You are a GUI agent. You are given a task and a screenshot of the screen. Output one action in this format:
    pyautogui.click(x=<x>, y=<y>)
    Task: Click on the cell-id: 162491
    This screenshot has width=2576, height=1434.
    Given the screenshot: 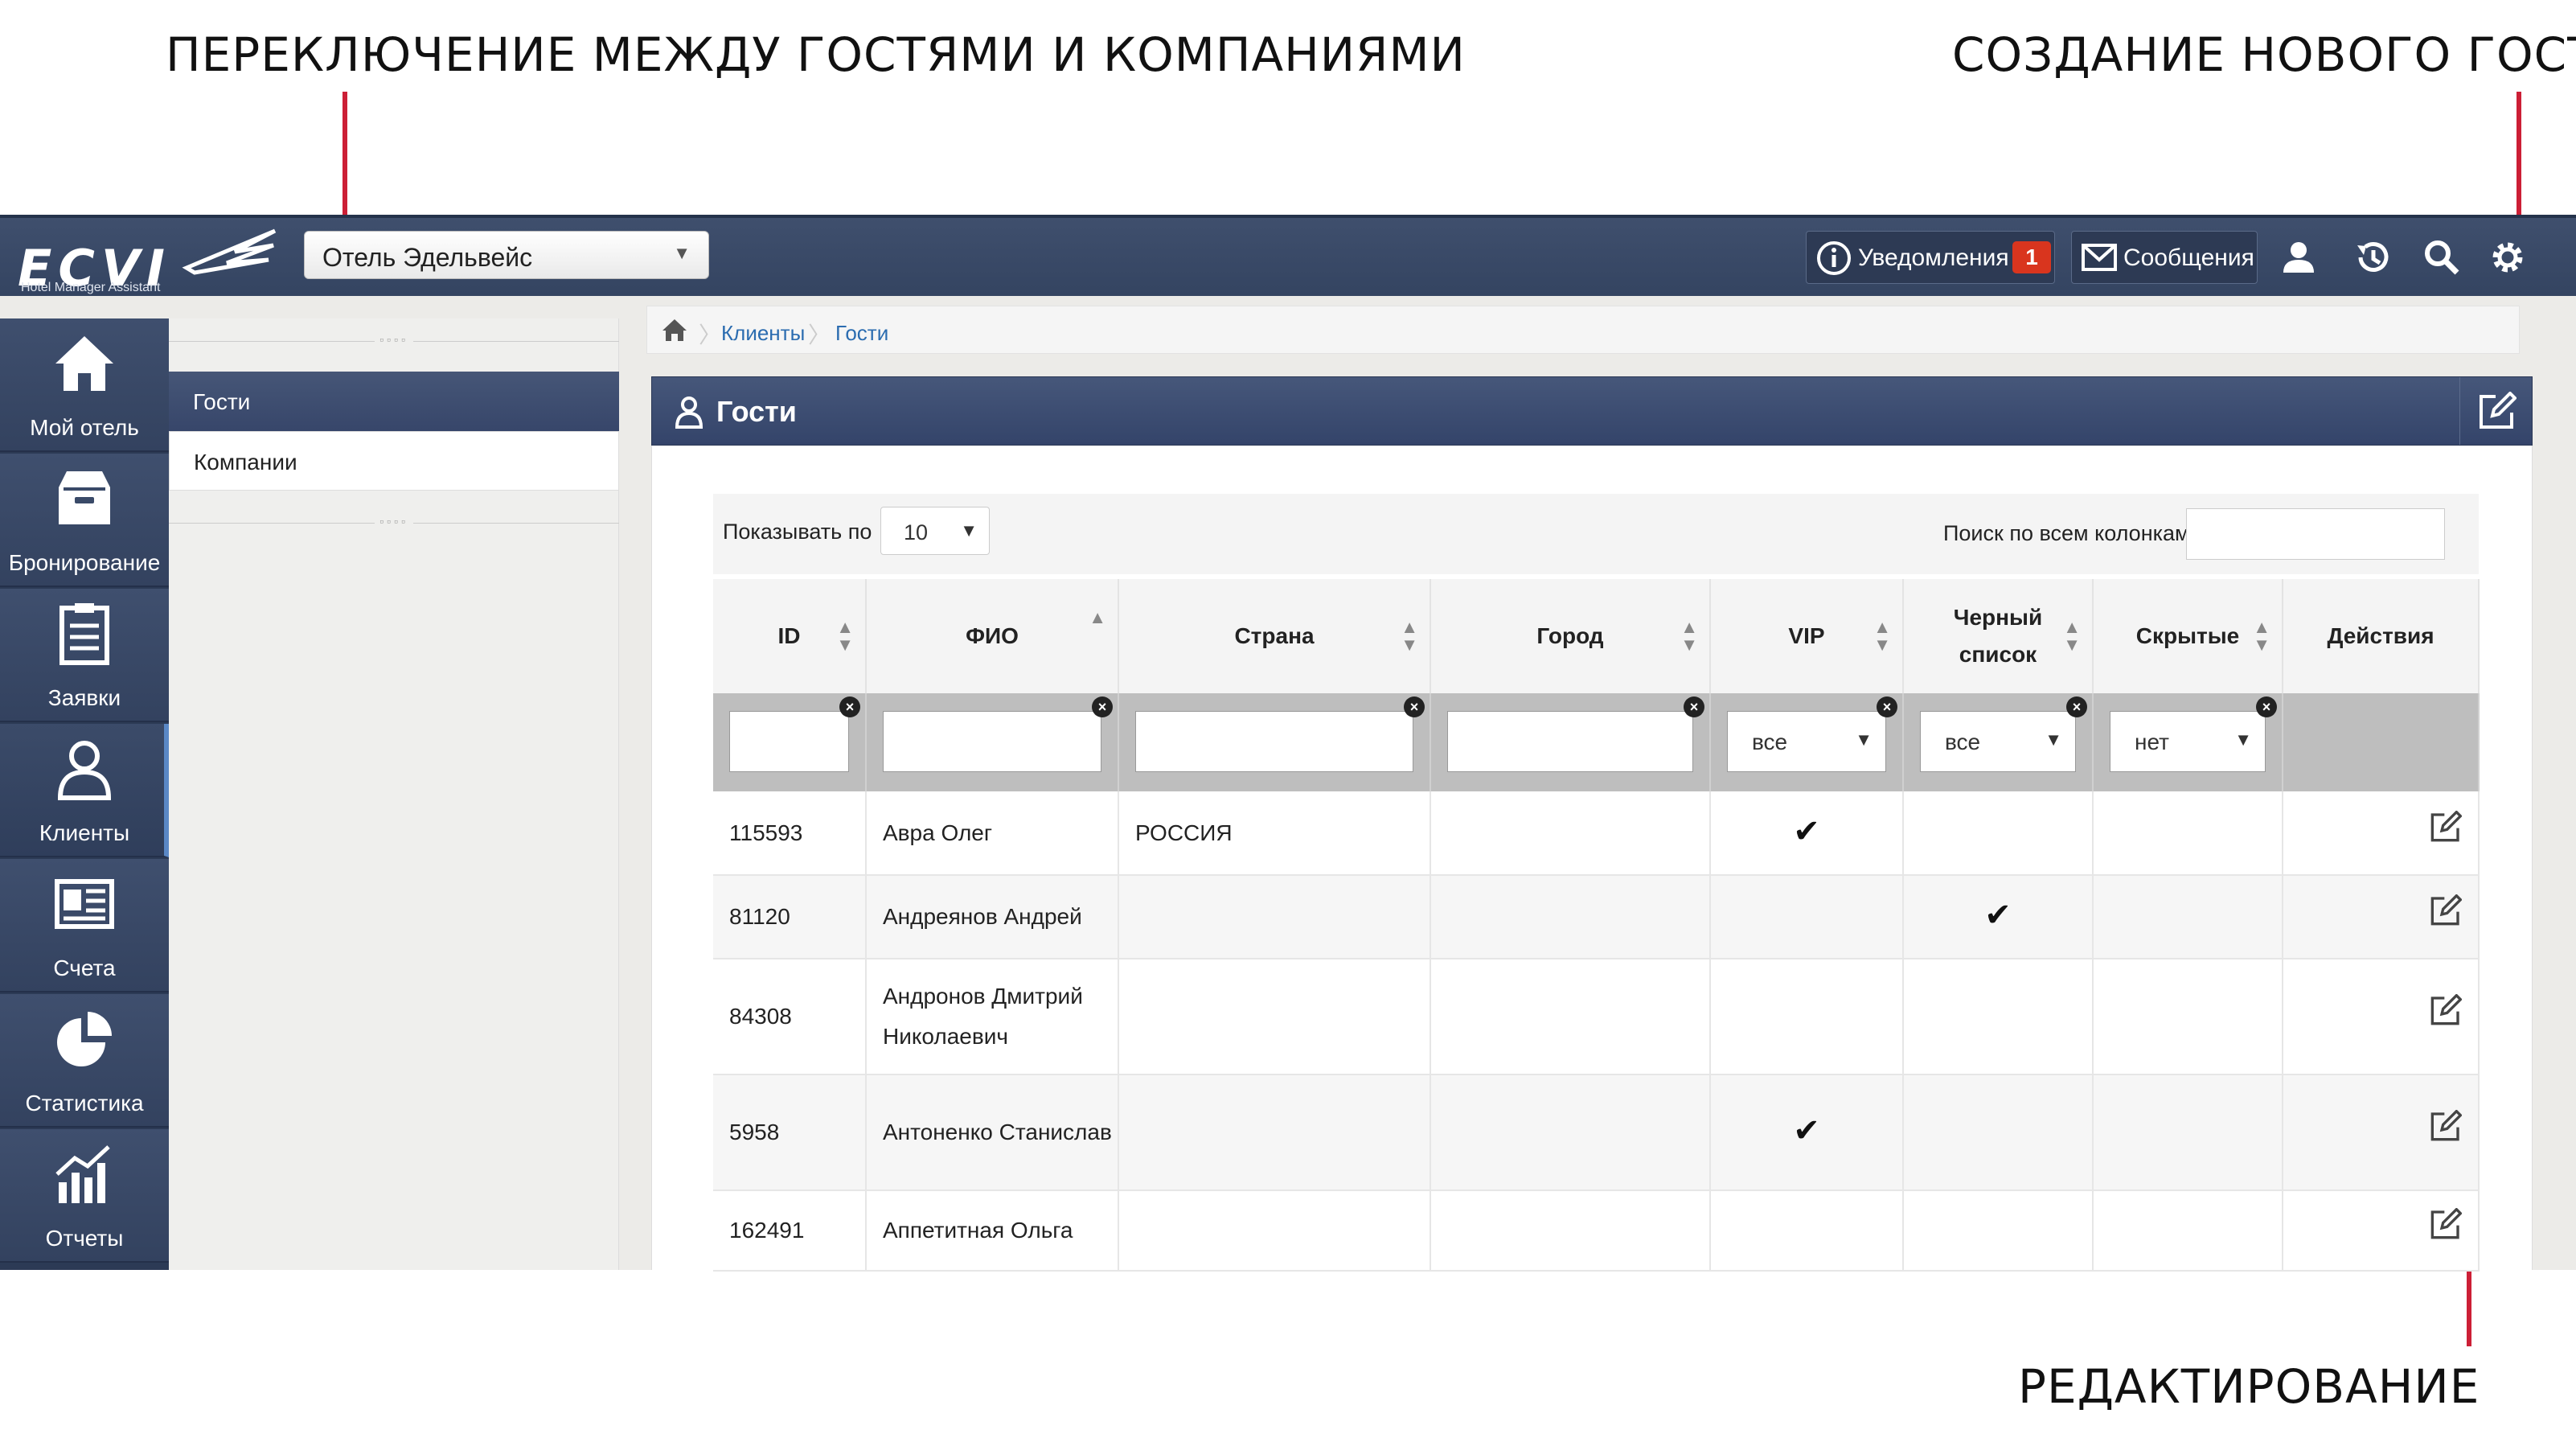 What is the action you would take?
    pyautogui.click(x=790, y=1231)
    